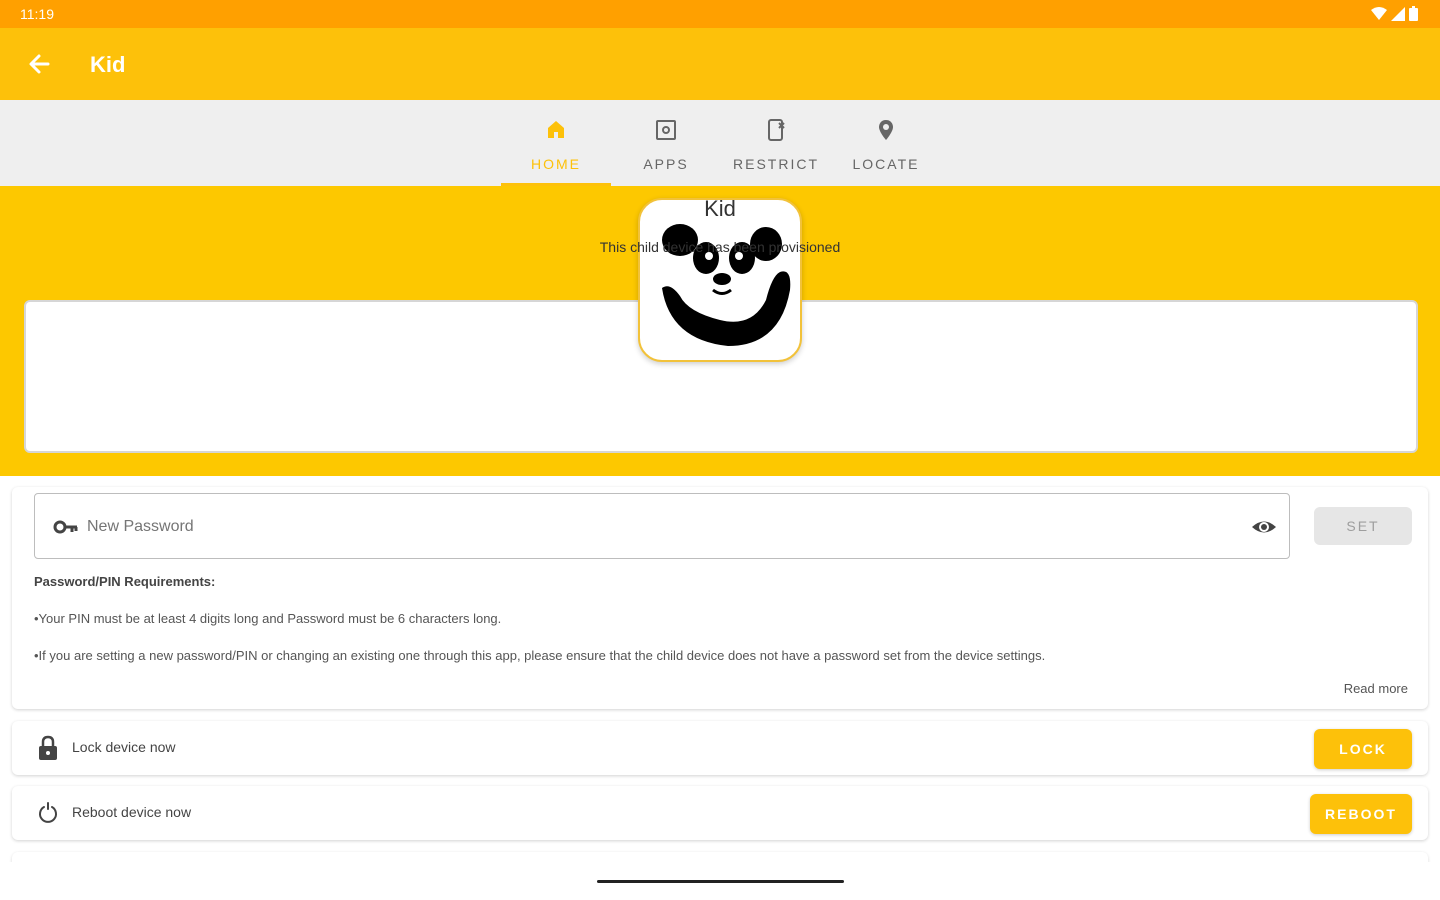  I want to click on tab-home: HOME, so click(556, 143).